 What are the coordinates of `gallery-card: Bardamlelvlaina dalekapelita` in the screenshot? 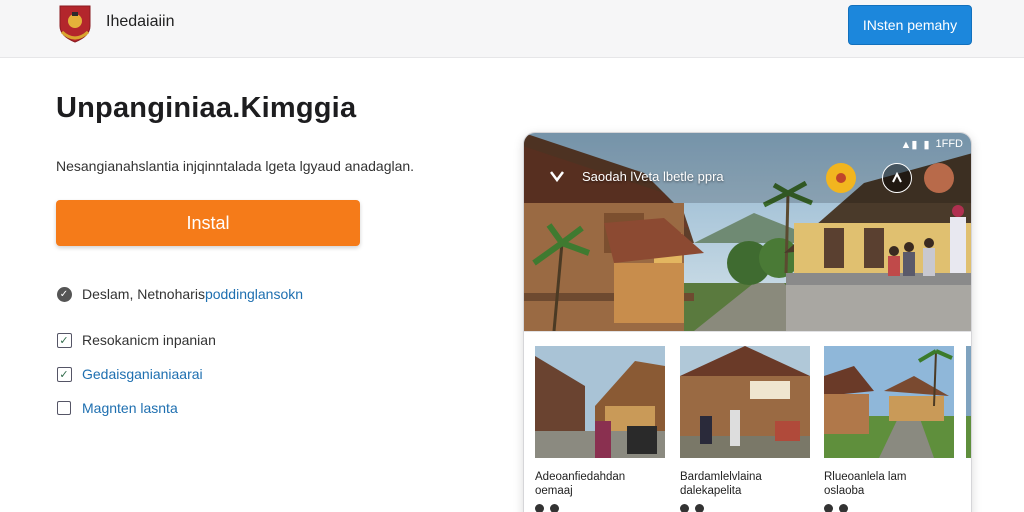 It's located at (745, 429).